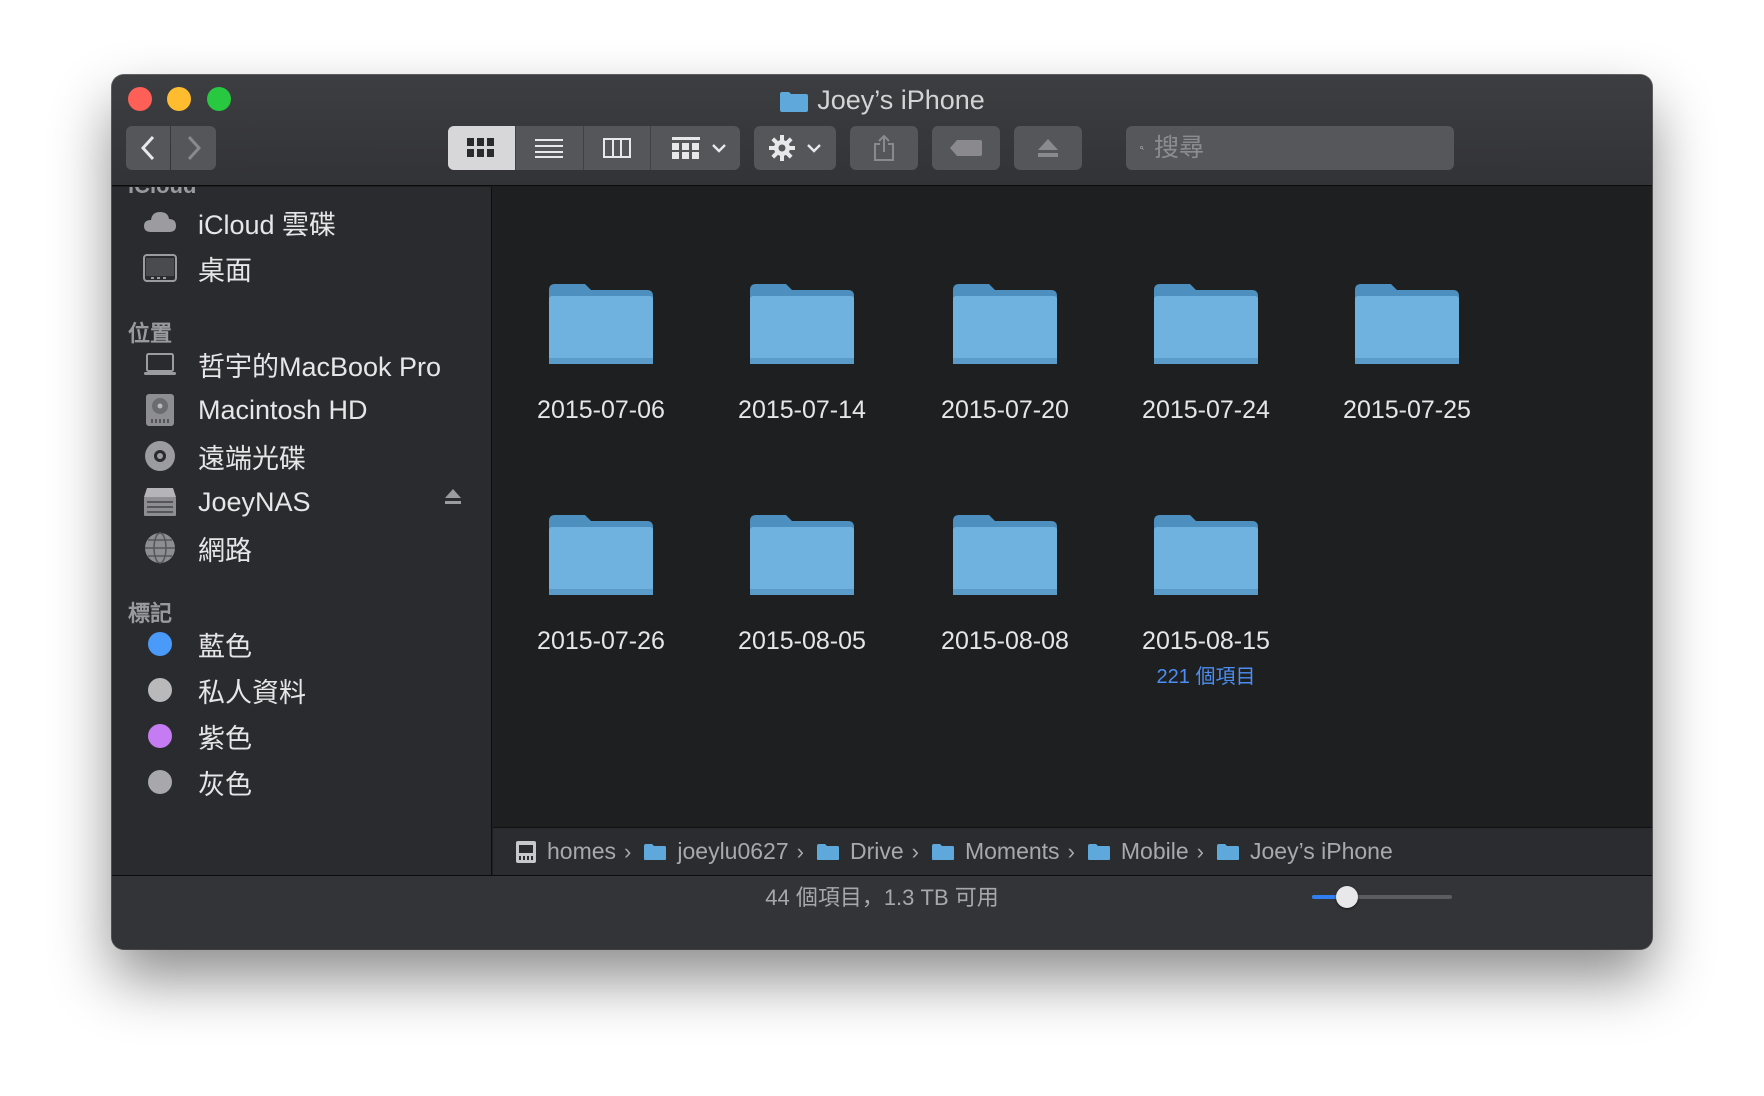 The image size is (1764, 1096). What do you see at coordinates (1304, 148) in the screenshot?
I see `search-input` at bounding box center [1304, 148].